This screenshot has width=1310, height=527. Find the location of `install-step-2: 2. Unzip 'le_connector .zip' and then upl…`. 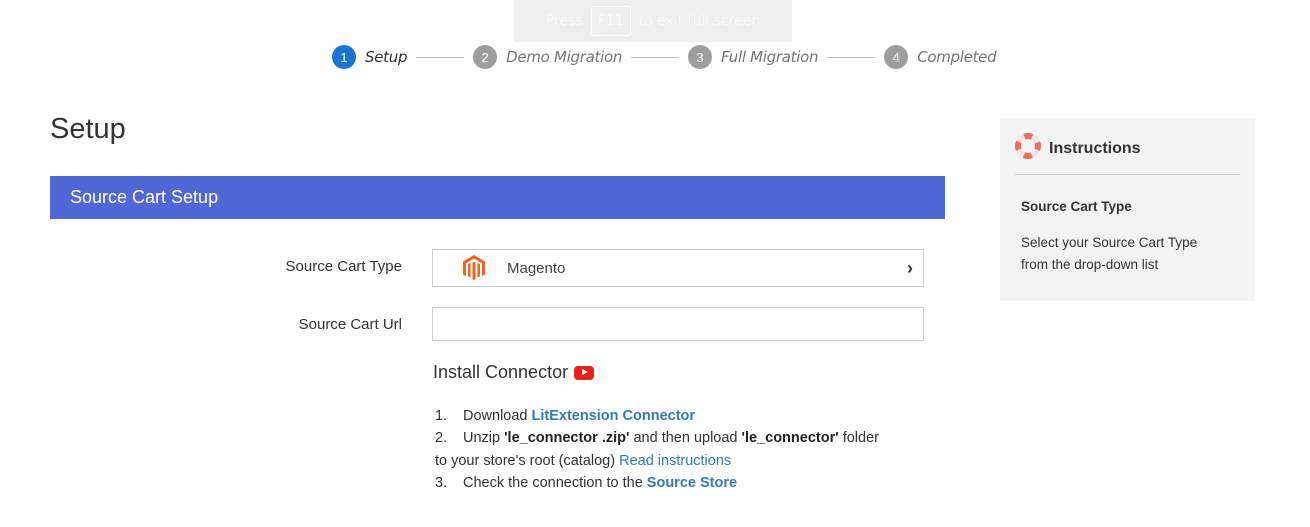

install-step-2: 2. Unzip 'le_connector .zip' and then upl… is located at coordinates (657, 438).